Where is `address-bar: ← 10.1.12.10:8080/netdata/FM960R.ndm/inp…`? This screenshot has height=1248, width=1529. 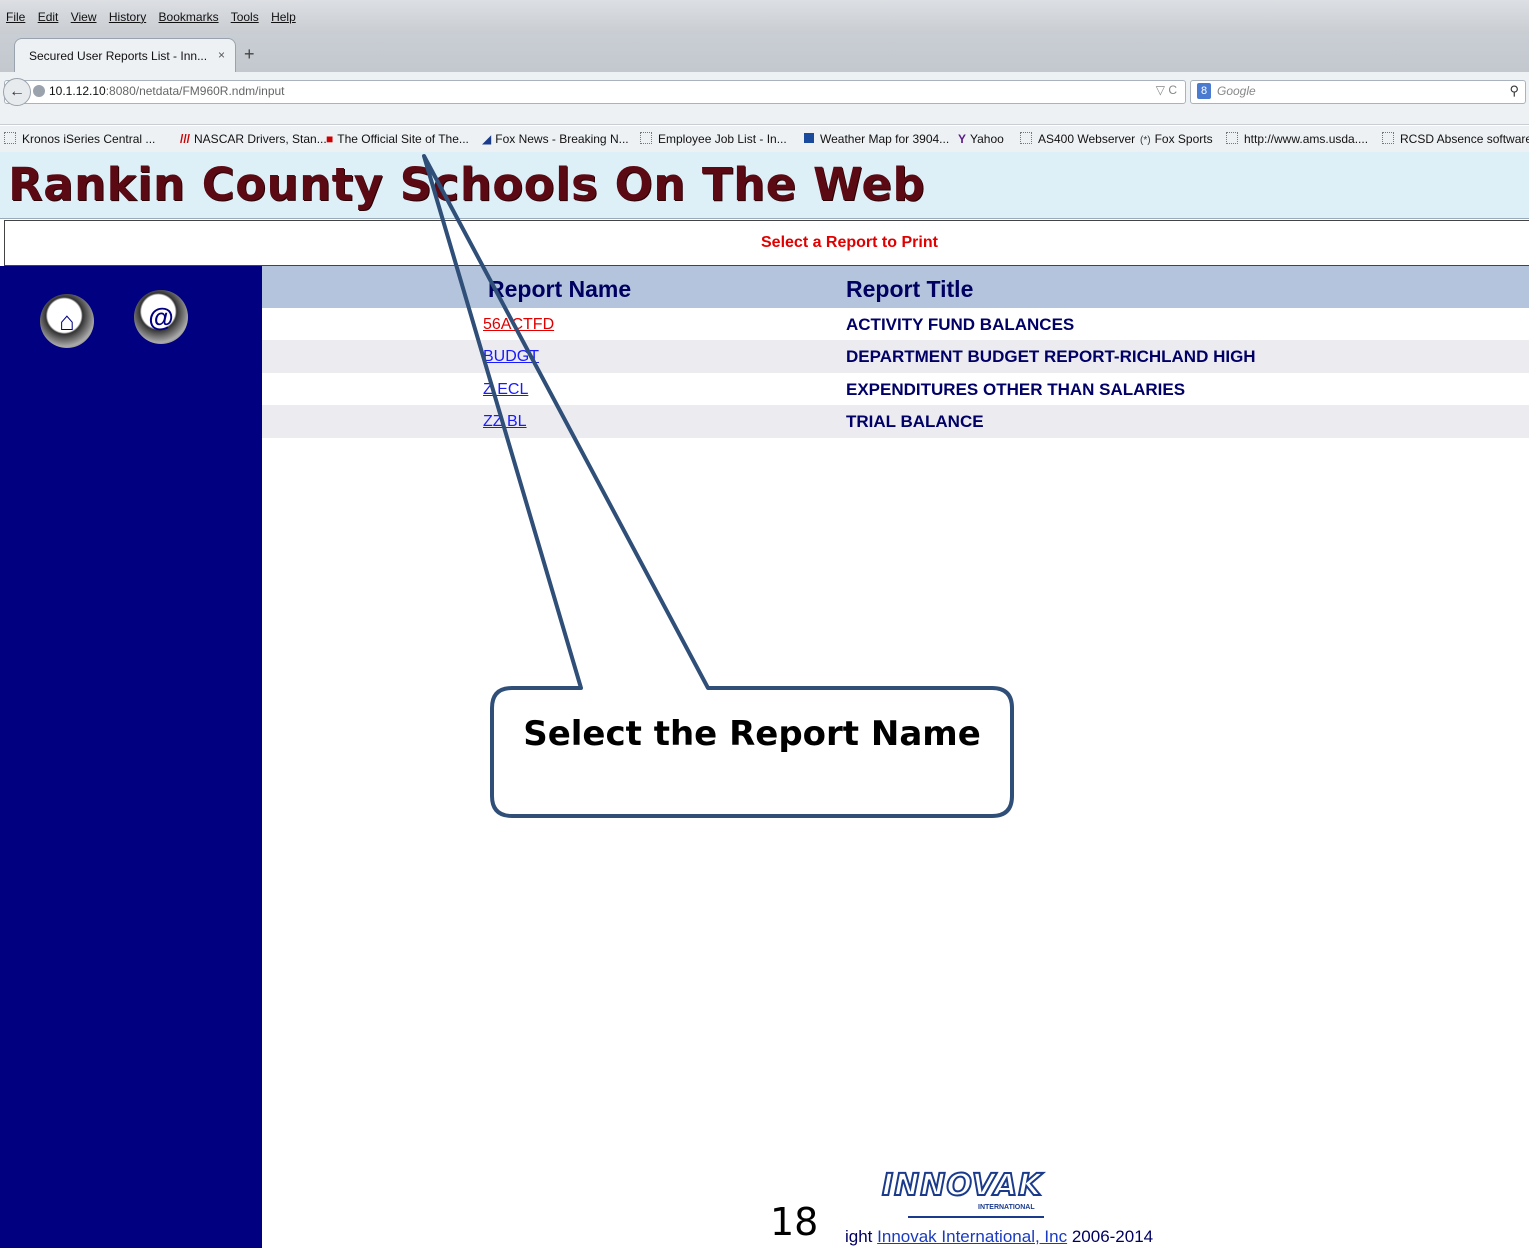
address-bar: ← 10.1.12.10:8080/netdata/FM960R.ndm/inp… is located at coordinates (594, 92).